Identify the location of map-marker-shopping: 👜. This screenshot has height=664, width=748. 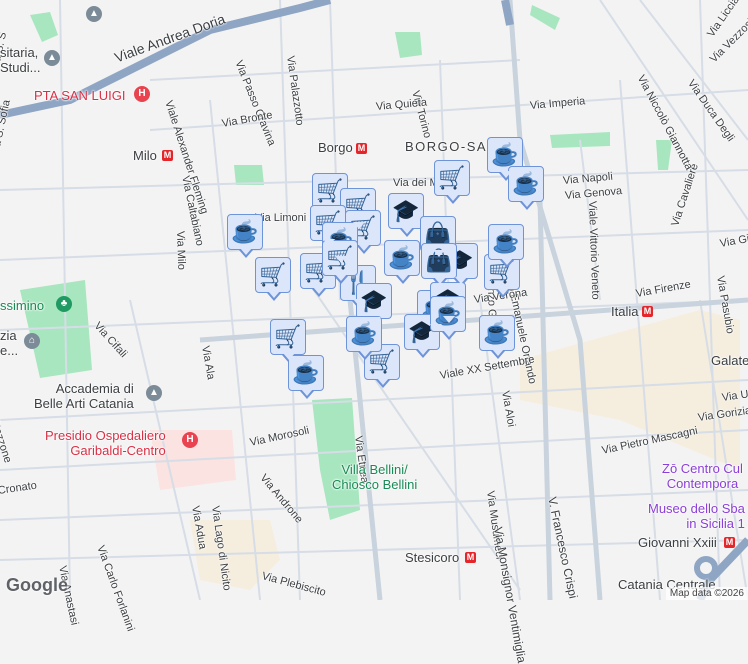
(439, 265).